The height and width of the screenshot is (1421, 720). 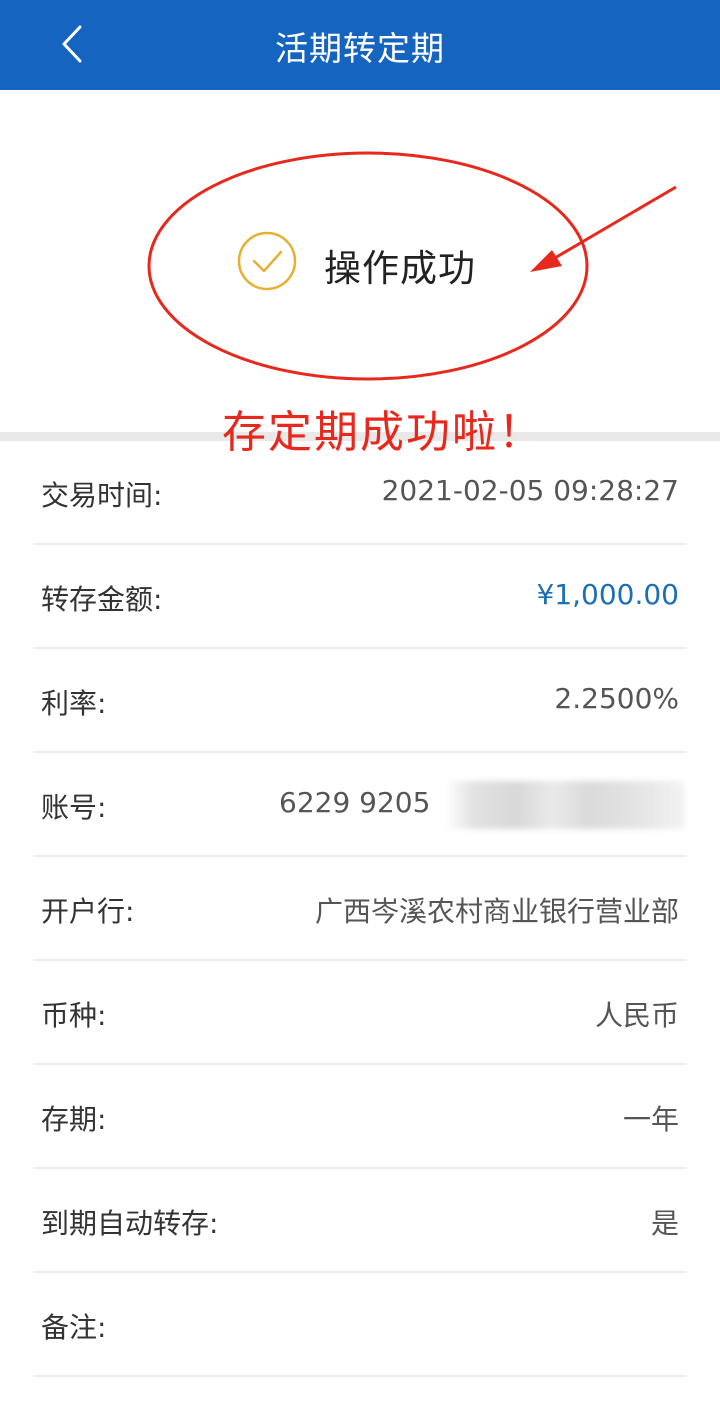 What do you see at coordinates (360, 1117) in the screenshot?
I see `detail-row-term: 存期: 一年` at bounding box center [360, 1117].